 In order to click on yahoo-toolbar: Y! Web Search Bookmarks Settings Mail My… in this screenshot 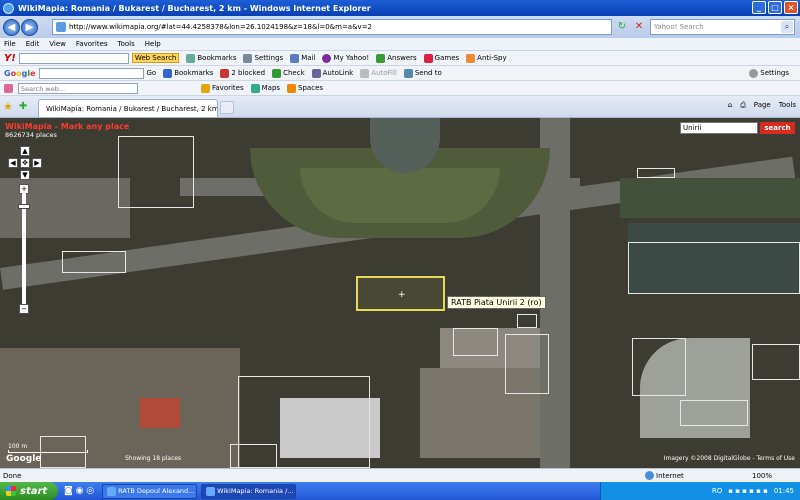, I will do `click(400, 58)`.